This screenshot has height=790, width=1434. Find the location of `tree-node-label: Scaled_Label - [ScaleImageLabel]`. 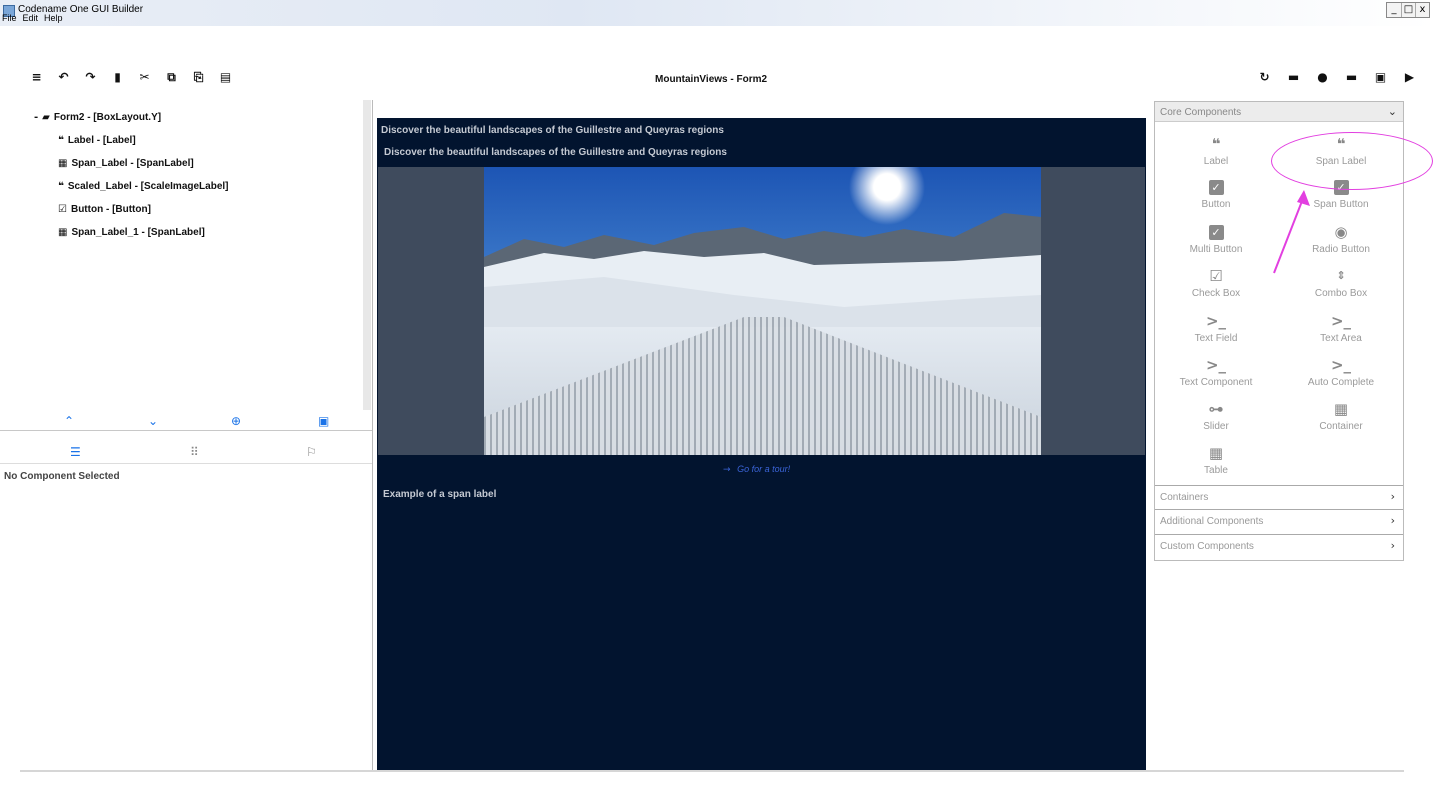

tree-node-label: Scaled_Label - [ScaleImageLabel] is located at coordinates (148, 186).